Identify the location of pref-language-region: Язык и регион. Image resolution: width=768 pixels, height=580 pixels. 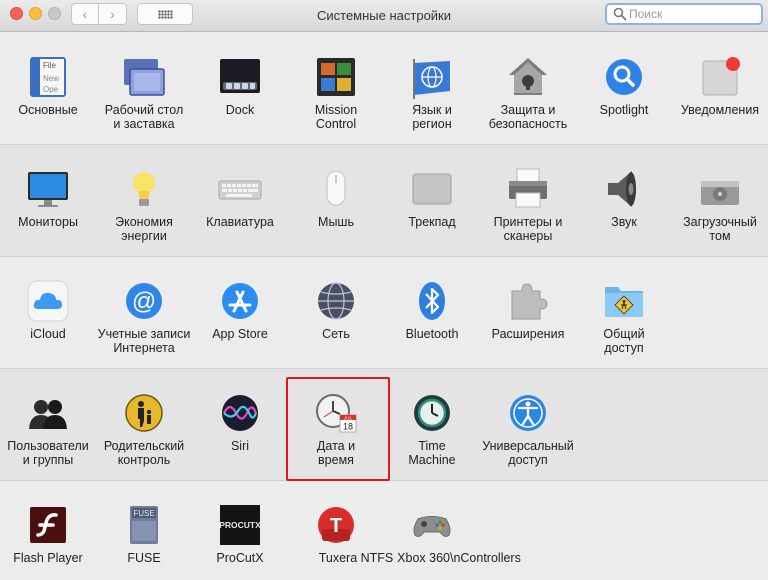
(432, 85).